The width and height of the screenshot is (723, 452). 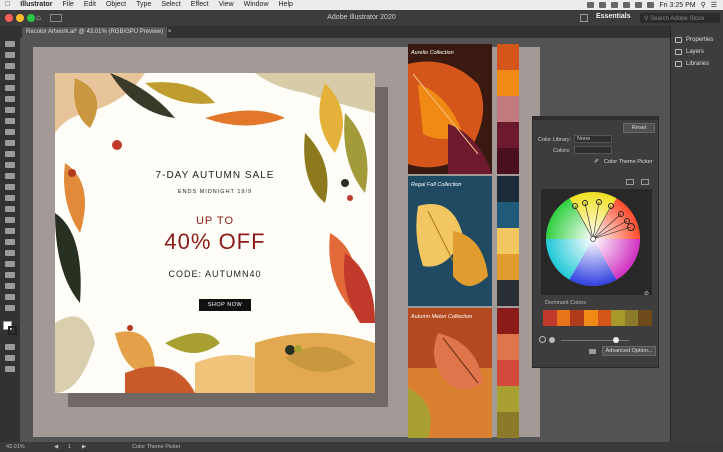 I want to click on layers-panel-tab: Layers, so click(x=689, y=52).